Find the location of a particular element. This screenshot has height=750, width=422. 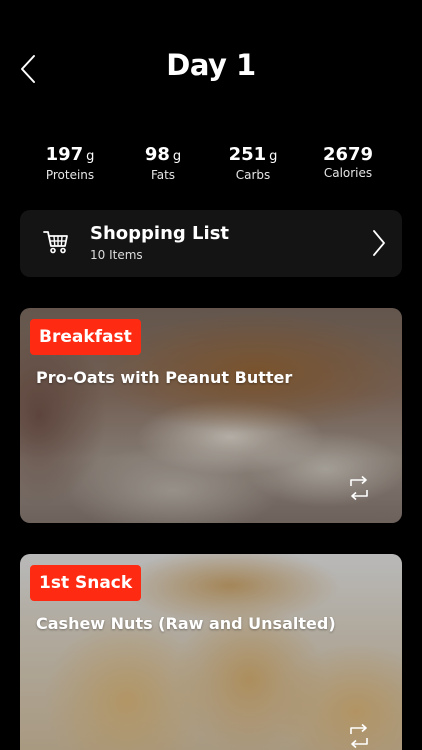

macro-value: 98 is located at coordinates (157, 154).